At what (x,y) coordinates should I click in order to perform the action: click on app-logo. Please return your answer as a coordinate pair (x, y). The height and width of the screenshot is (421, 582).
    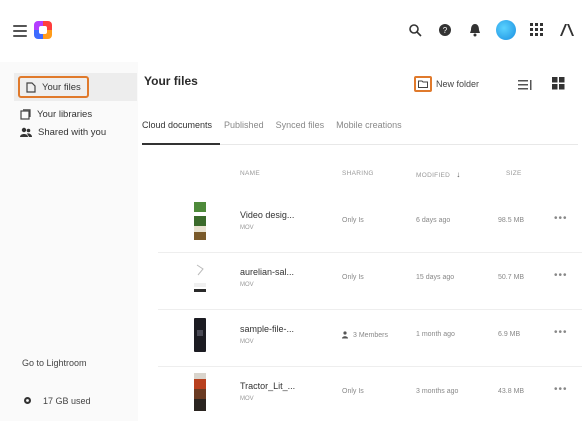
    Looking at the image, I should click on (43, 30).